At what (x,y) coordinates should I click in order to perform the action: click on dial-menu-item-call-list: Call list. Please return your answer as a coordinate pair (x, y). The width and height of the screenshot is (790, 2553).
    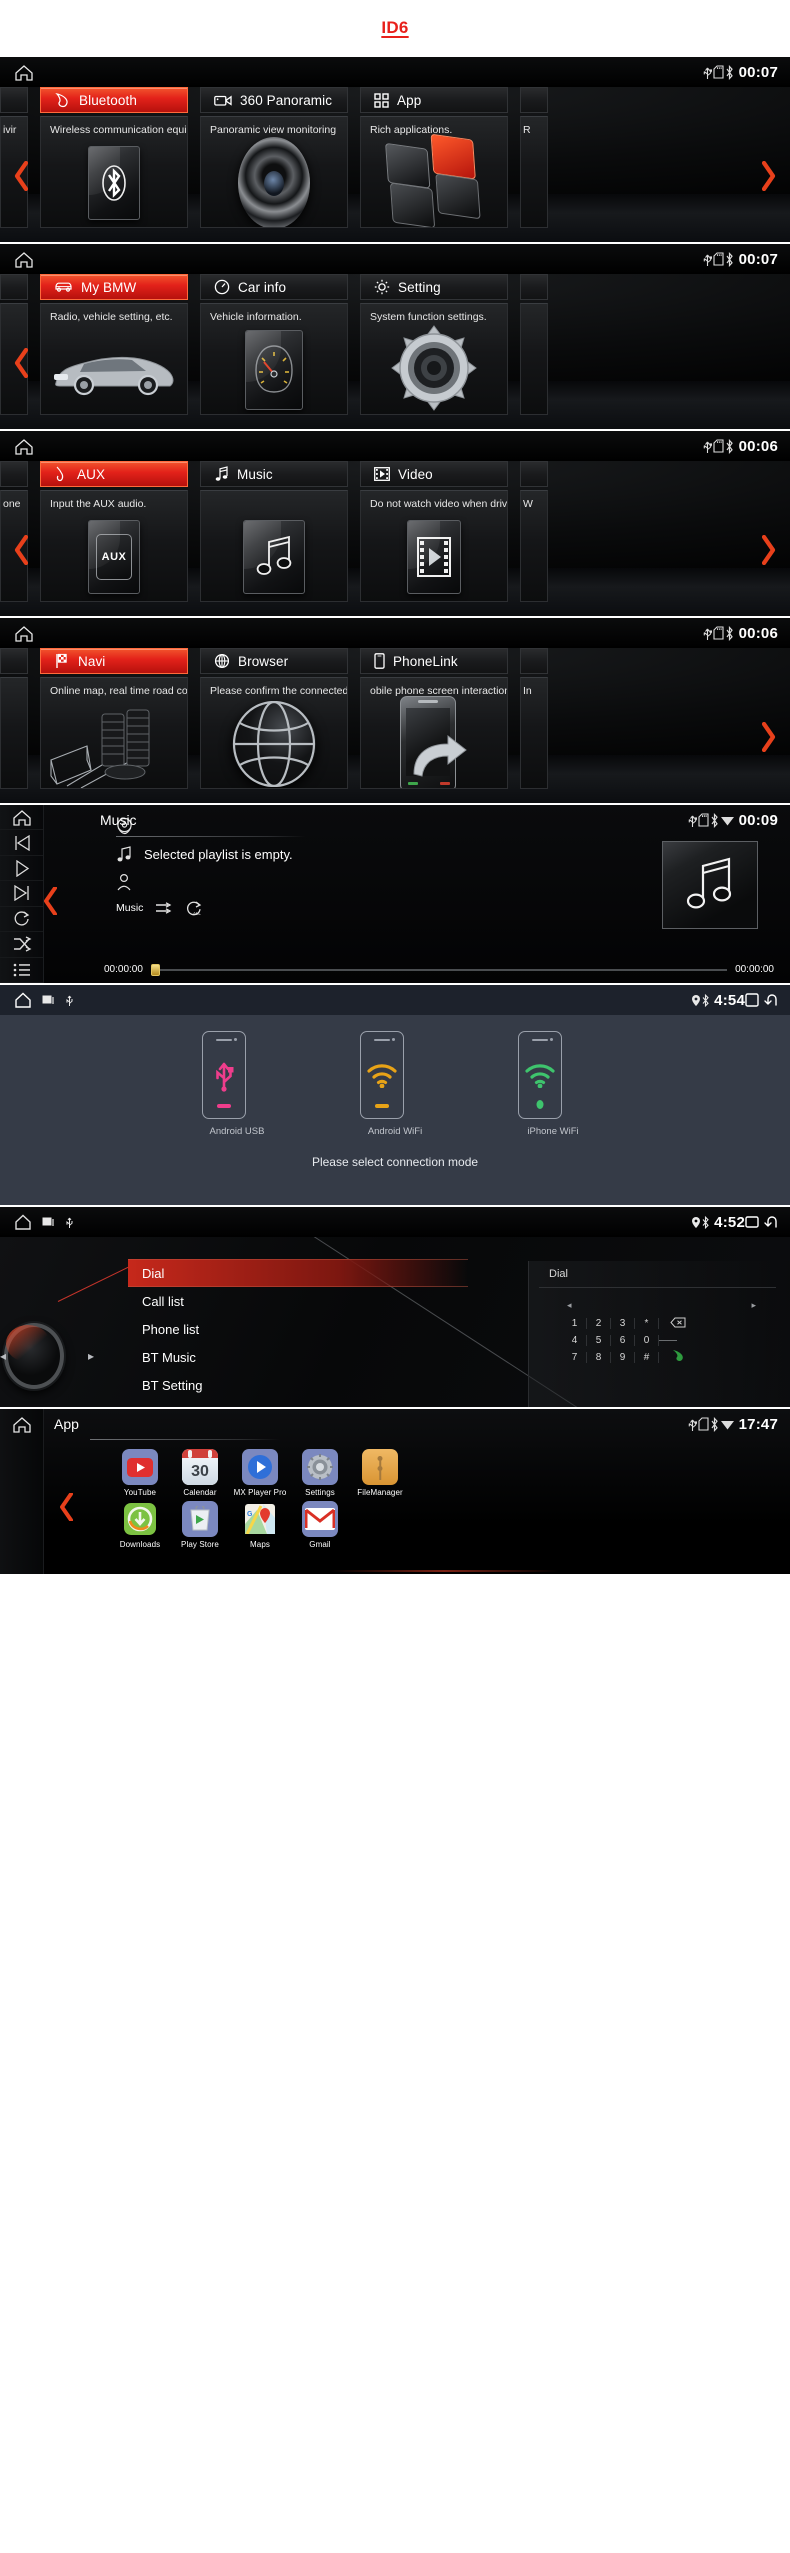
    Looking at the image, I should click on (298, 1301).